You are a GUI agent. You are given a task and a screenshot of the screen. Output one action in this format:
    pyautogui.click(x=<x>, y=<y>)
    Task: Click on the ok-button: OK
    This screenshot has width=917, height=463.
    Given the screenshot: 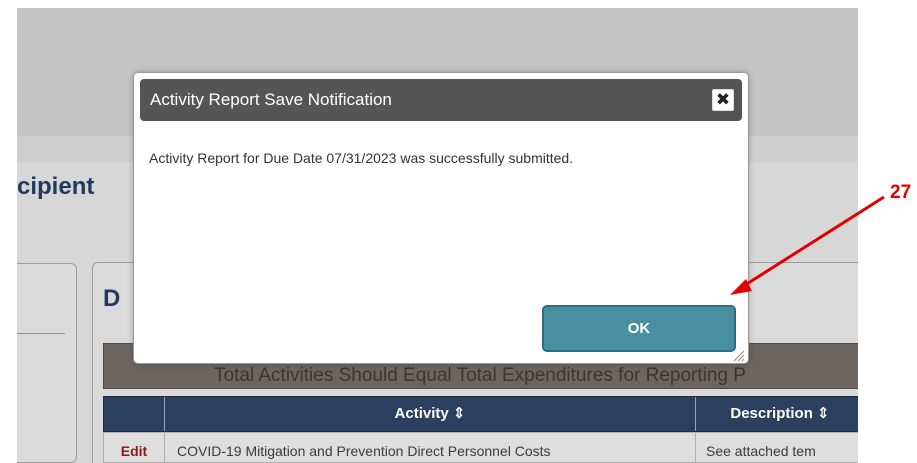 What is the action you would take?
    pyautogui.click(x=639, y=328)
    